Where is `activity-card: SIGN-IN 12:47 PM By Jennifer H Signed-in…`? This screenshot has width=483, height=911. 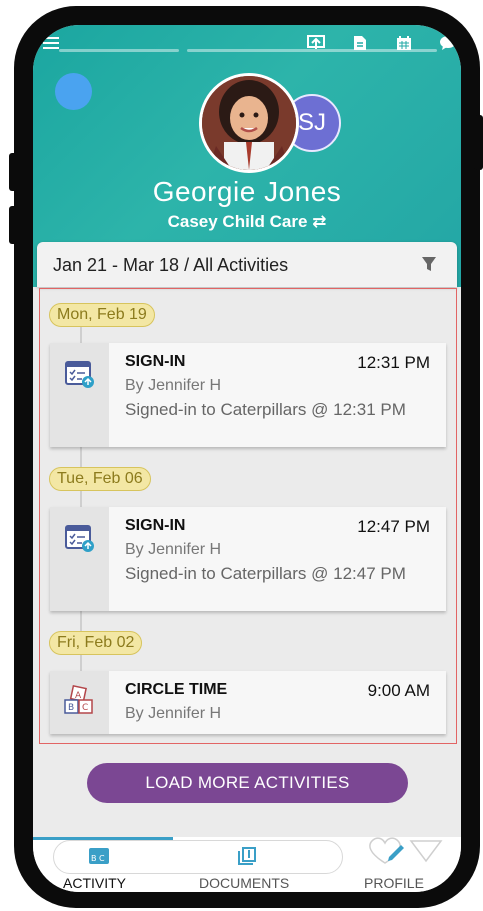 activity-card: SIGN-IN 12:47 PM By Jennifer H Signed-in… is located at coordinates (248, 559).